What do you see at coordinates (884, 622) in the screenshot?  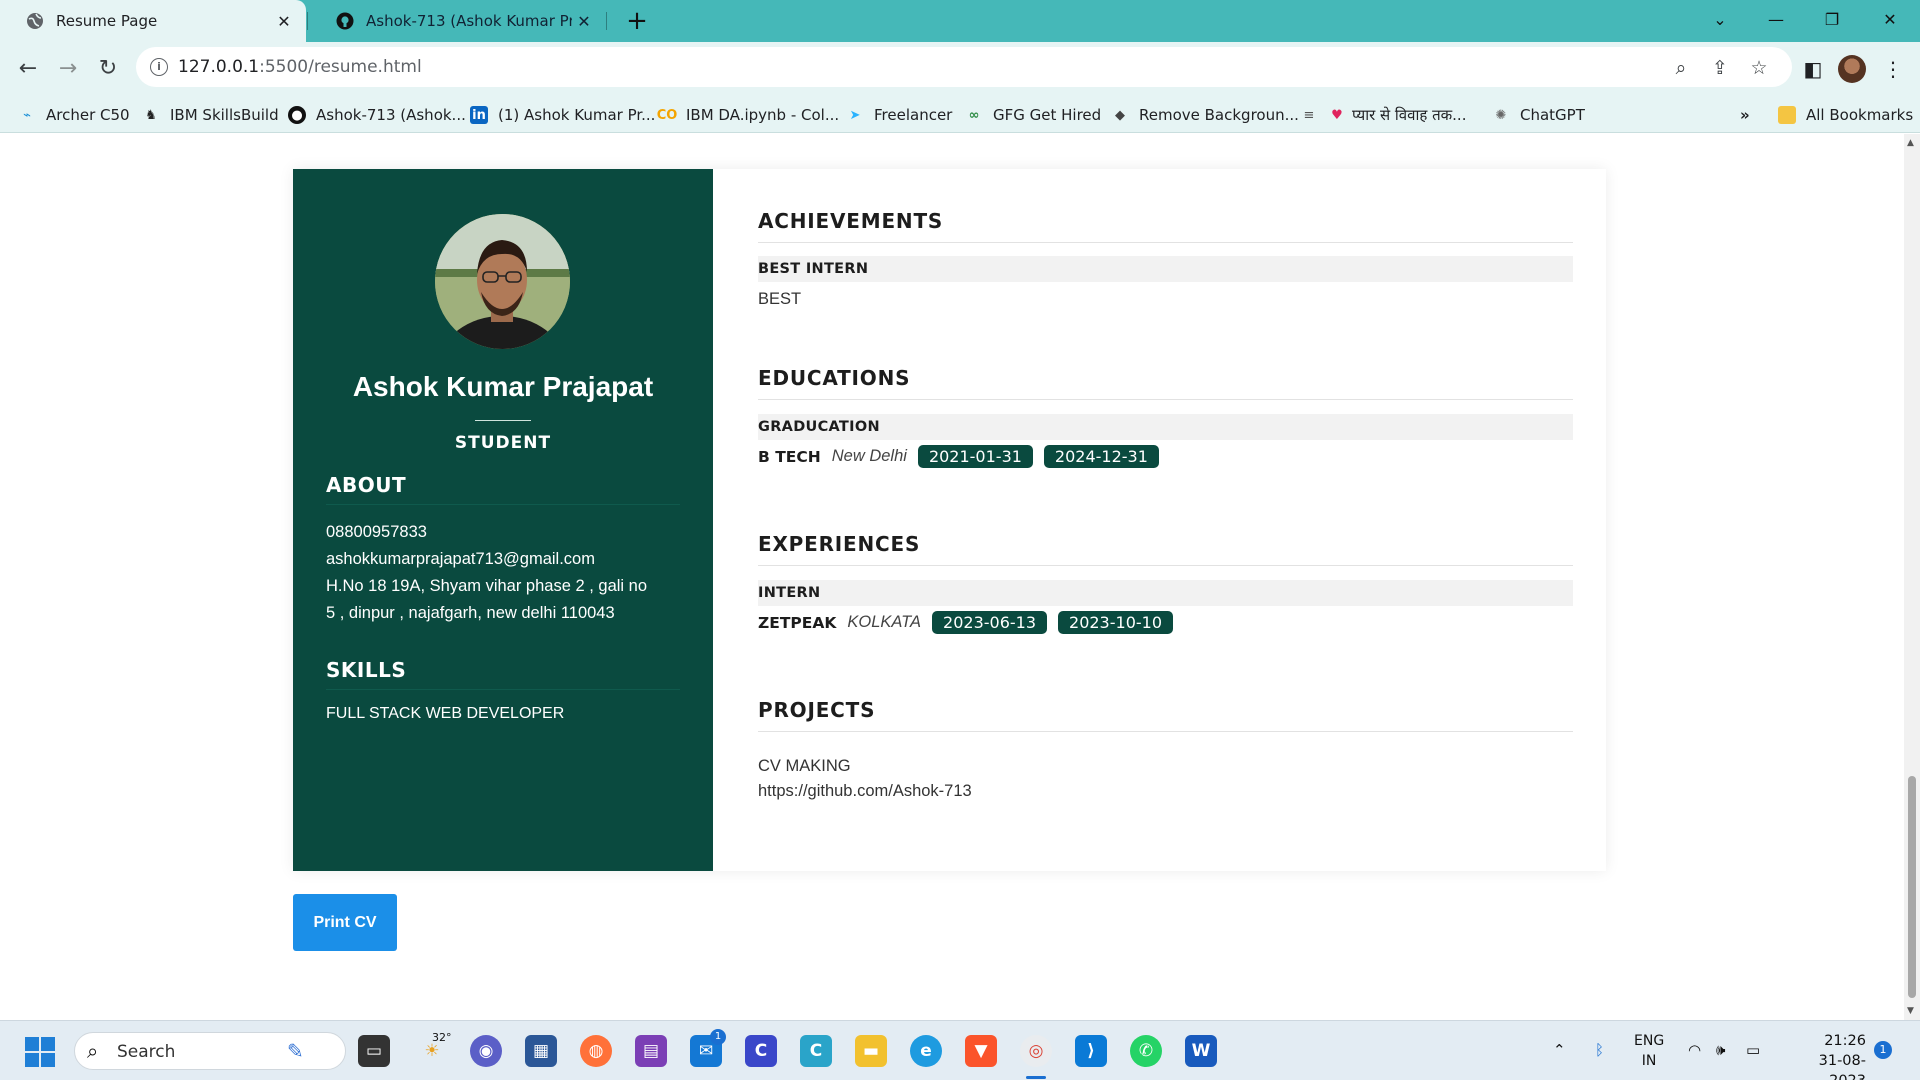 I see `experience-location: KOLKATA` at bounding box center [884, 622].